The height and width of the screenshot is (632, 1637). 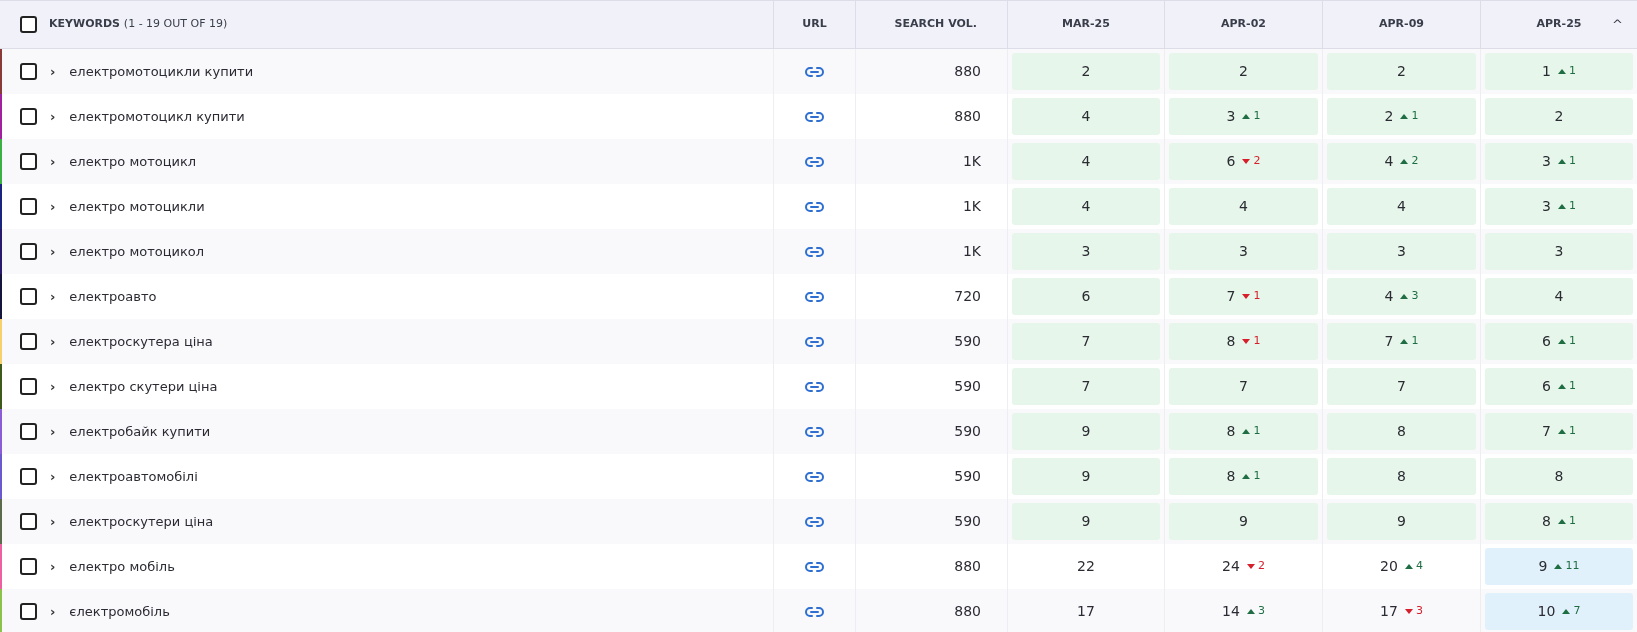 What do you see at coordinates (1559, 386) in the screenshot?
I see `position-cell: 6 1` at bounding box center [1559, 386].